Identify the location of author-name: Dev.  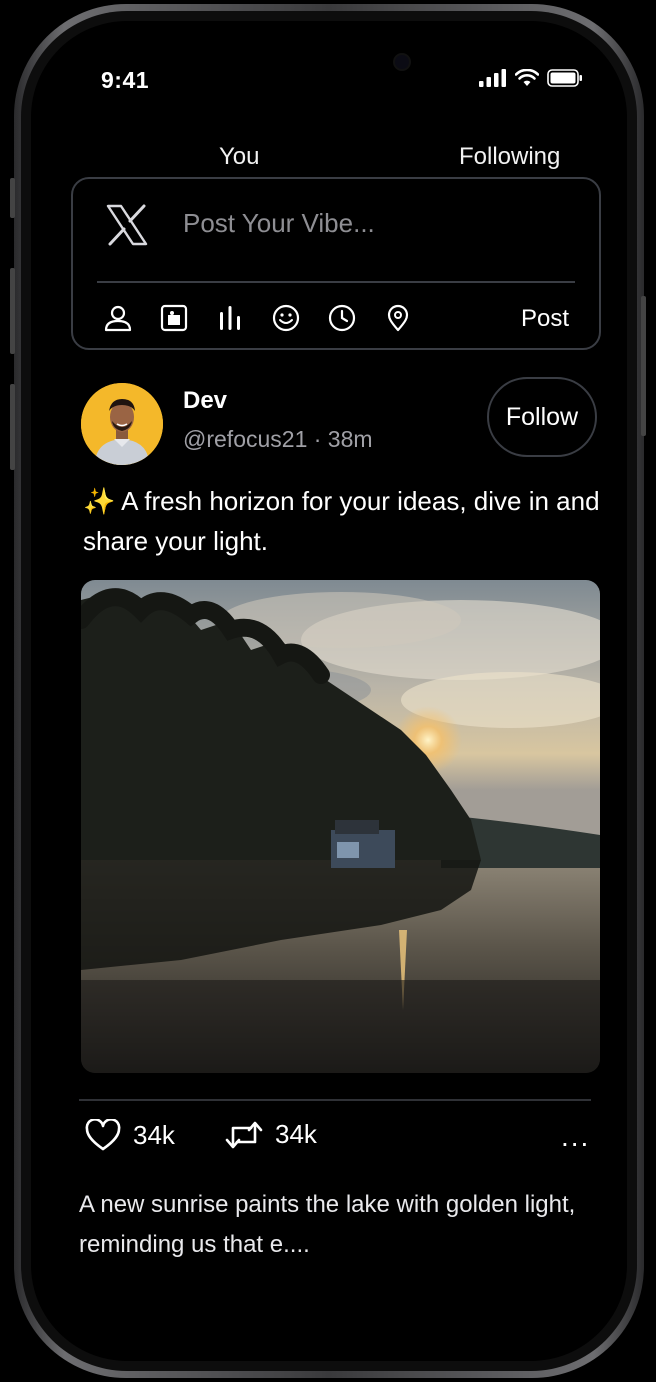
(205, 401).